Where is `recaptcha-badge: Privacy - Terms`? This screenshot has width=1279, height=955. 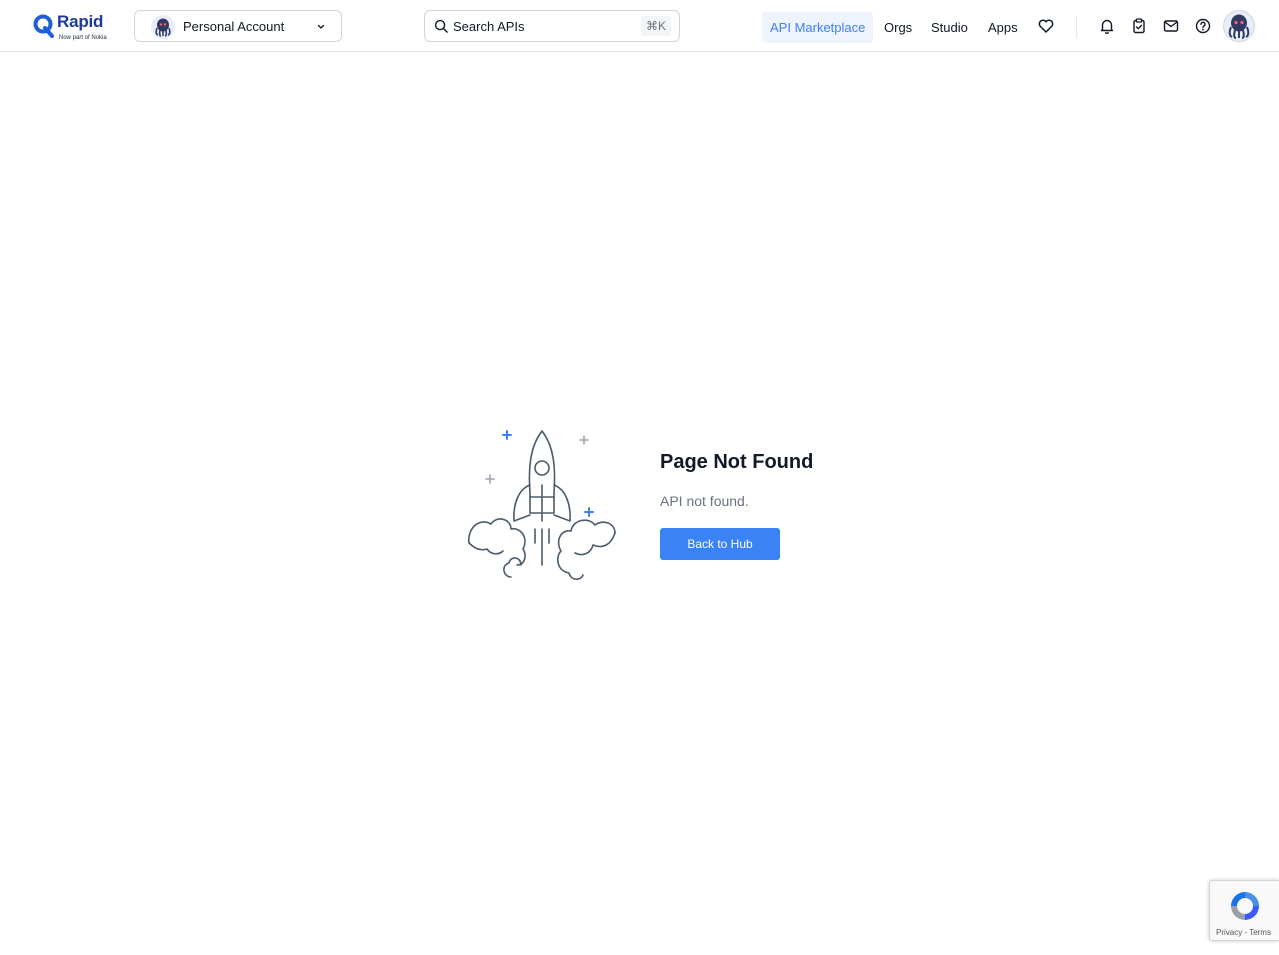
recaptcha-badge: Privacy - Terms is located at coordinates (1244, 910).